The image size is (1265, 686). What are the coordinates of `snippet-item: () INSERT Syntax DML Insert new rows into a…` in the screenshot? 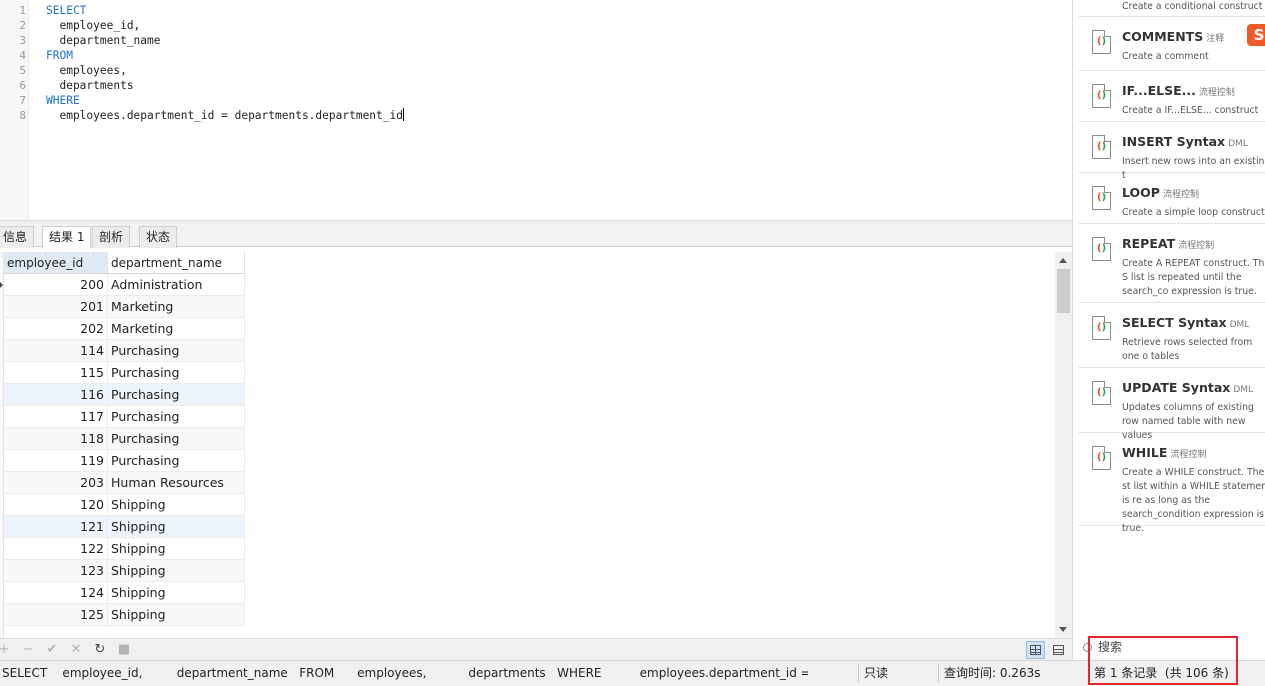 It's located at (1171, 151).